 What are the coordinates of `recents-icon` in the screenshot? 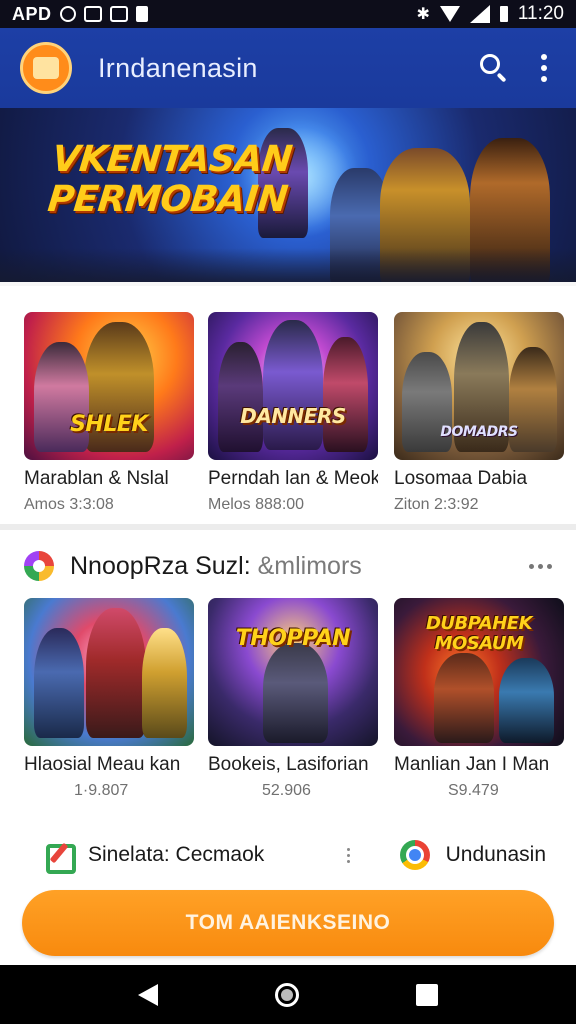 It's located at (426, 994).